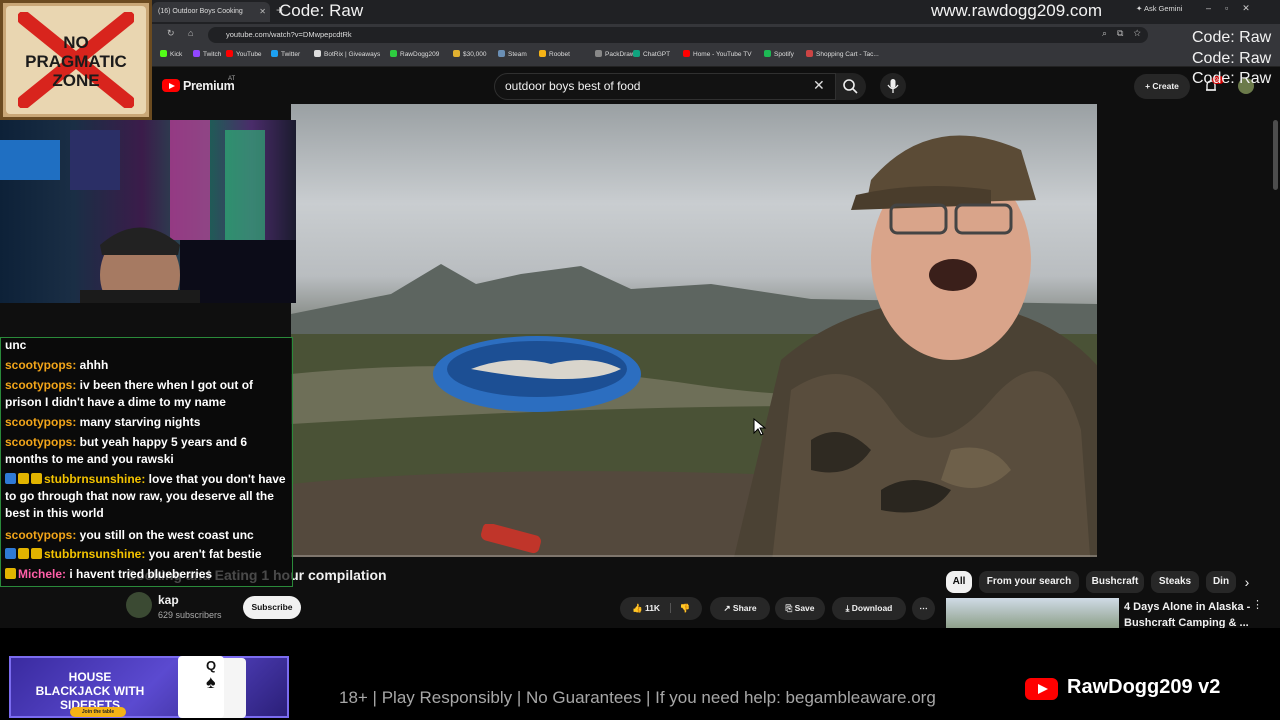 The height and width of the screenshot is (720, 1280). I want to click on bookmark-item: $30,000, so click(470, 54).